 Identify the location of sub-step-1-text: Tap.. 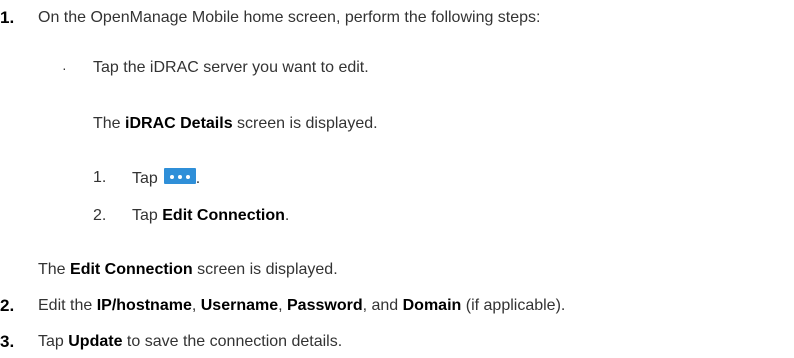
(166, 178).